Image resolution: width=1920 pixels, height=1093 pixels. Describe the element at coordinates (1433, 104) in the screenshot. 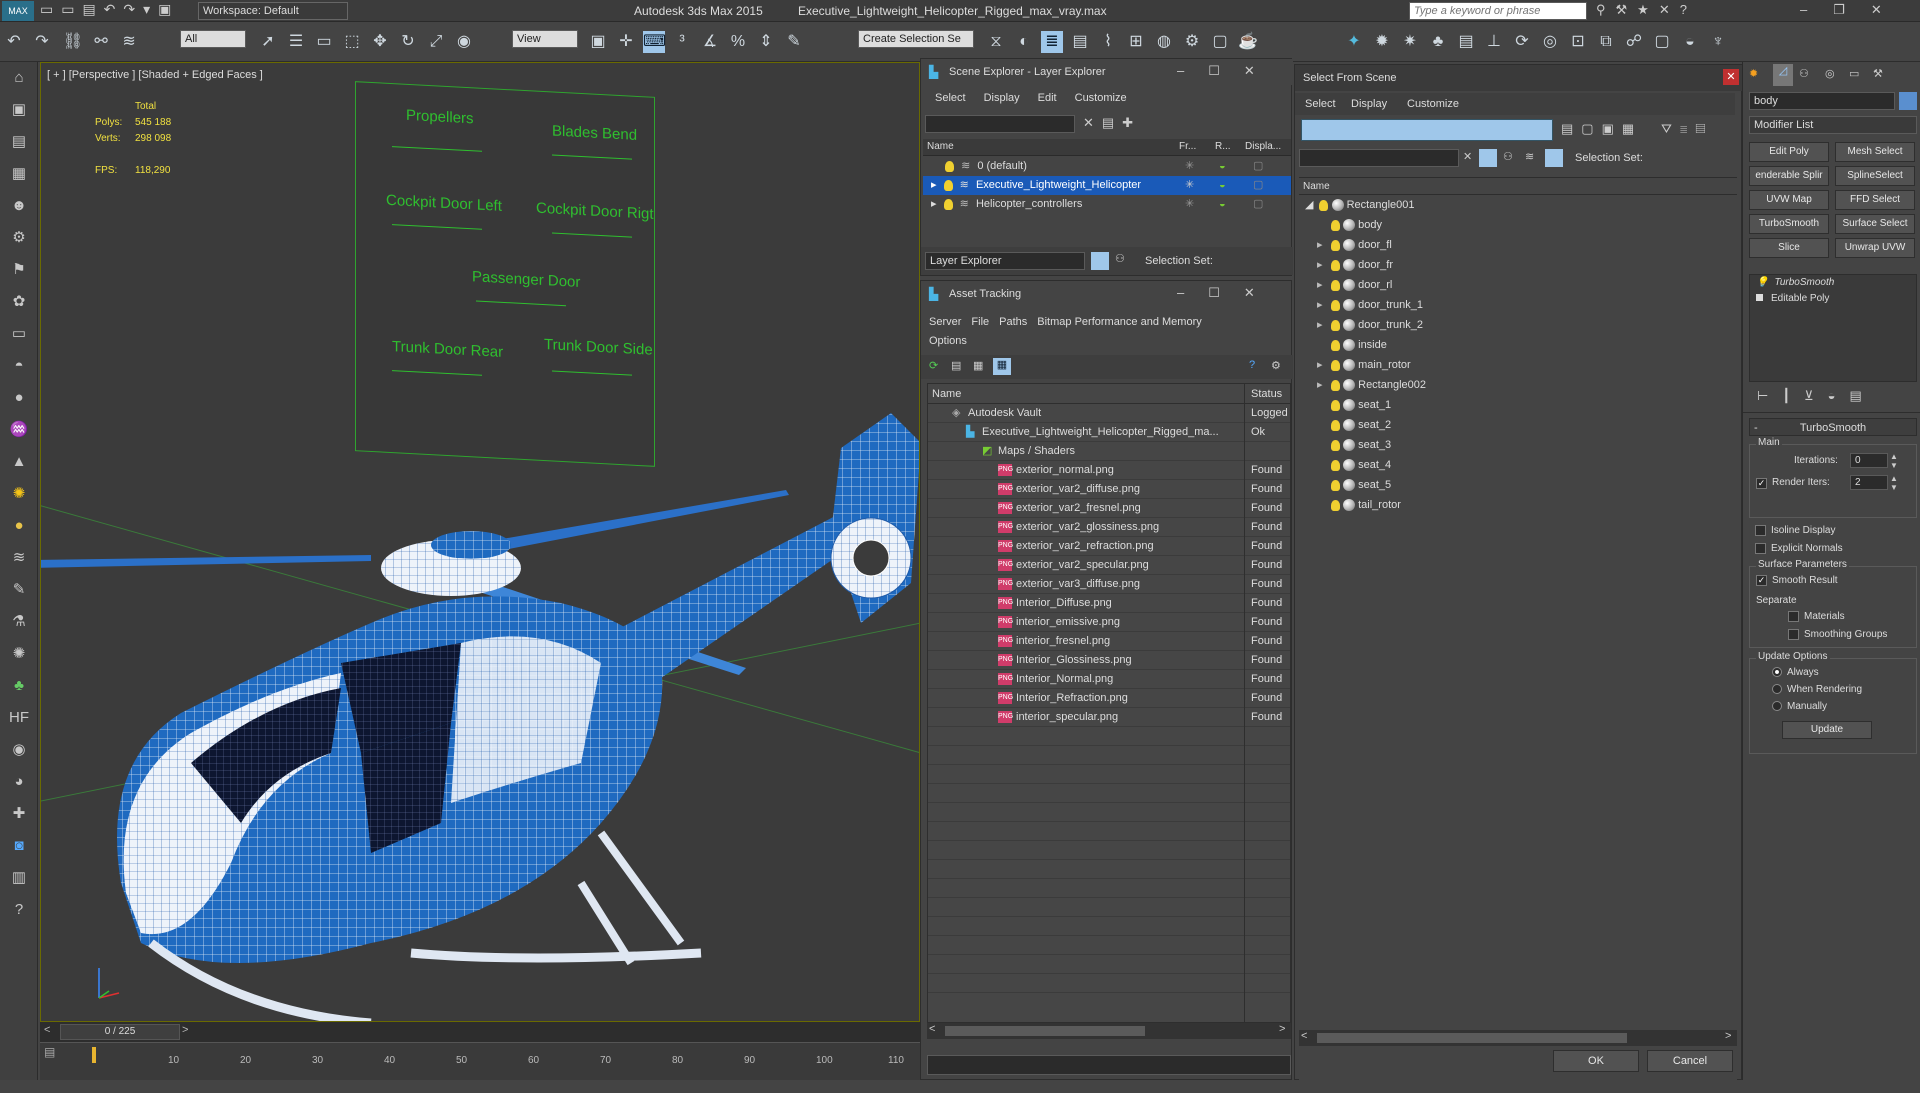

I see `sfs-menu-customize: Customize` at that location.